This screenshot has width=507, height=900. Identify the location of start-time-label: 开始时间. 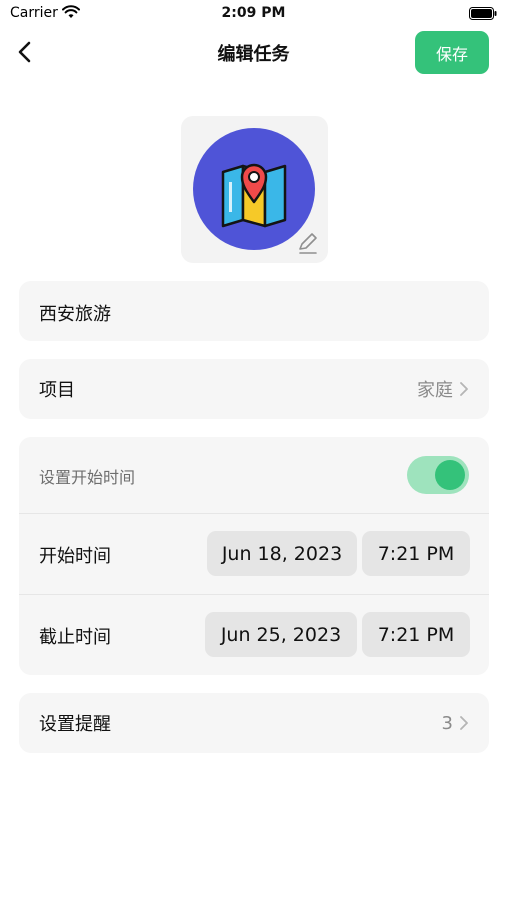
(75, 556).